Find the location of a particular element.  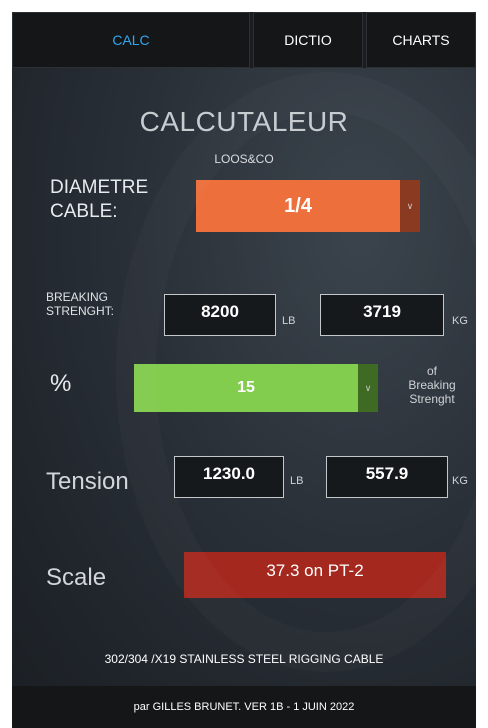

tension-lb-field: 1230.0 is located at coordinates (229, 477).